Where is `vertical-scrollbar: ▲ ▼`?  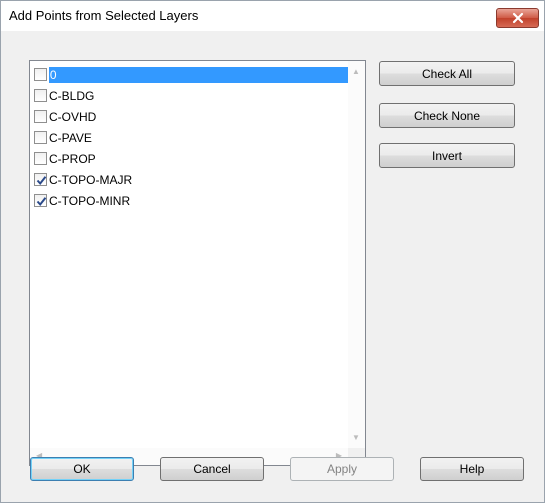
vertical-scrollbar: ▲ ▼ is located at coordinates (356, 254).